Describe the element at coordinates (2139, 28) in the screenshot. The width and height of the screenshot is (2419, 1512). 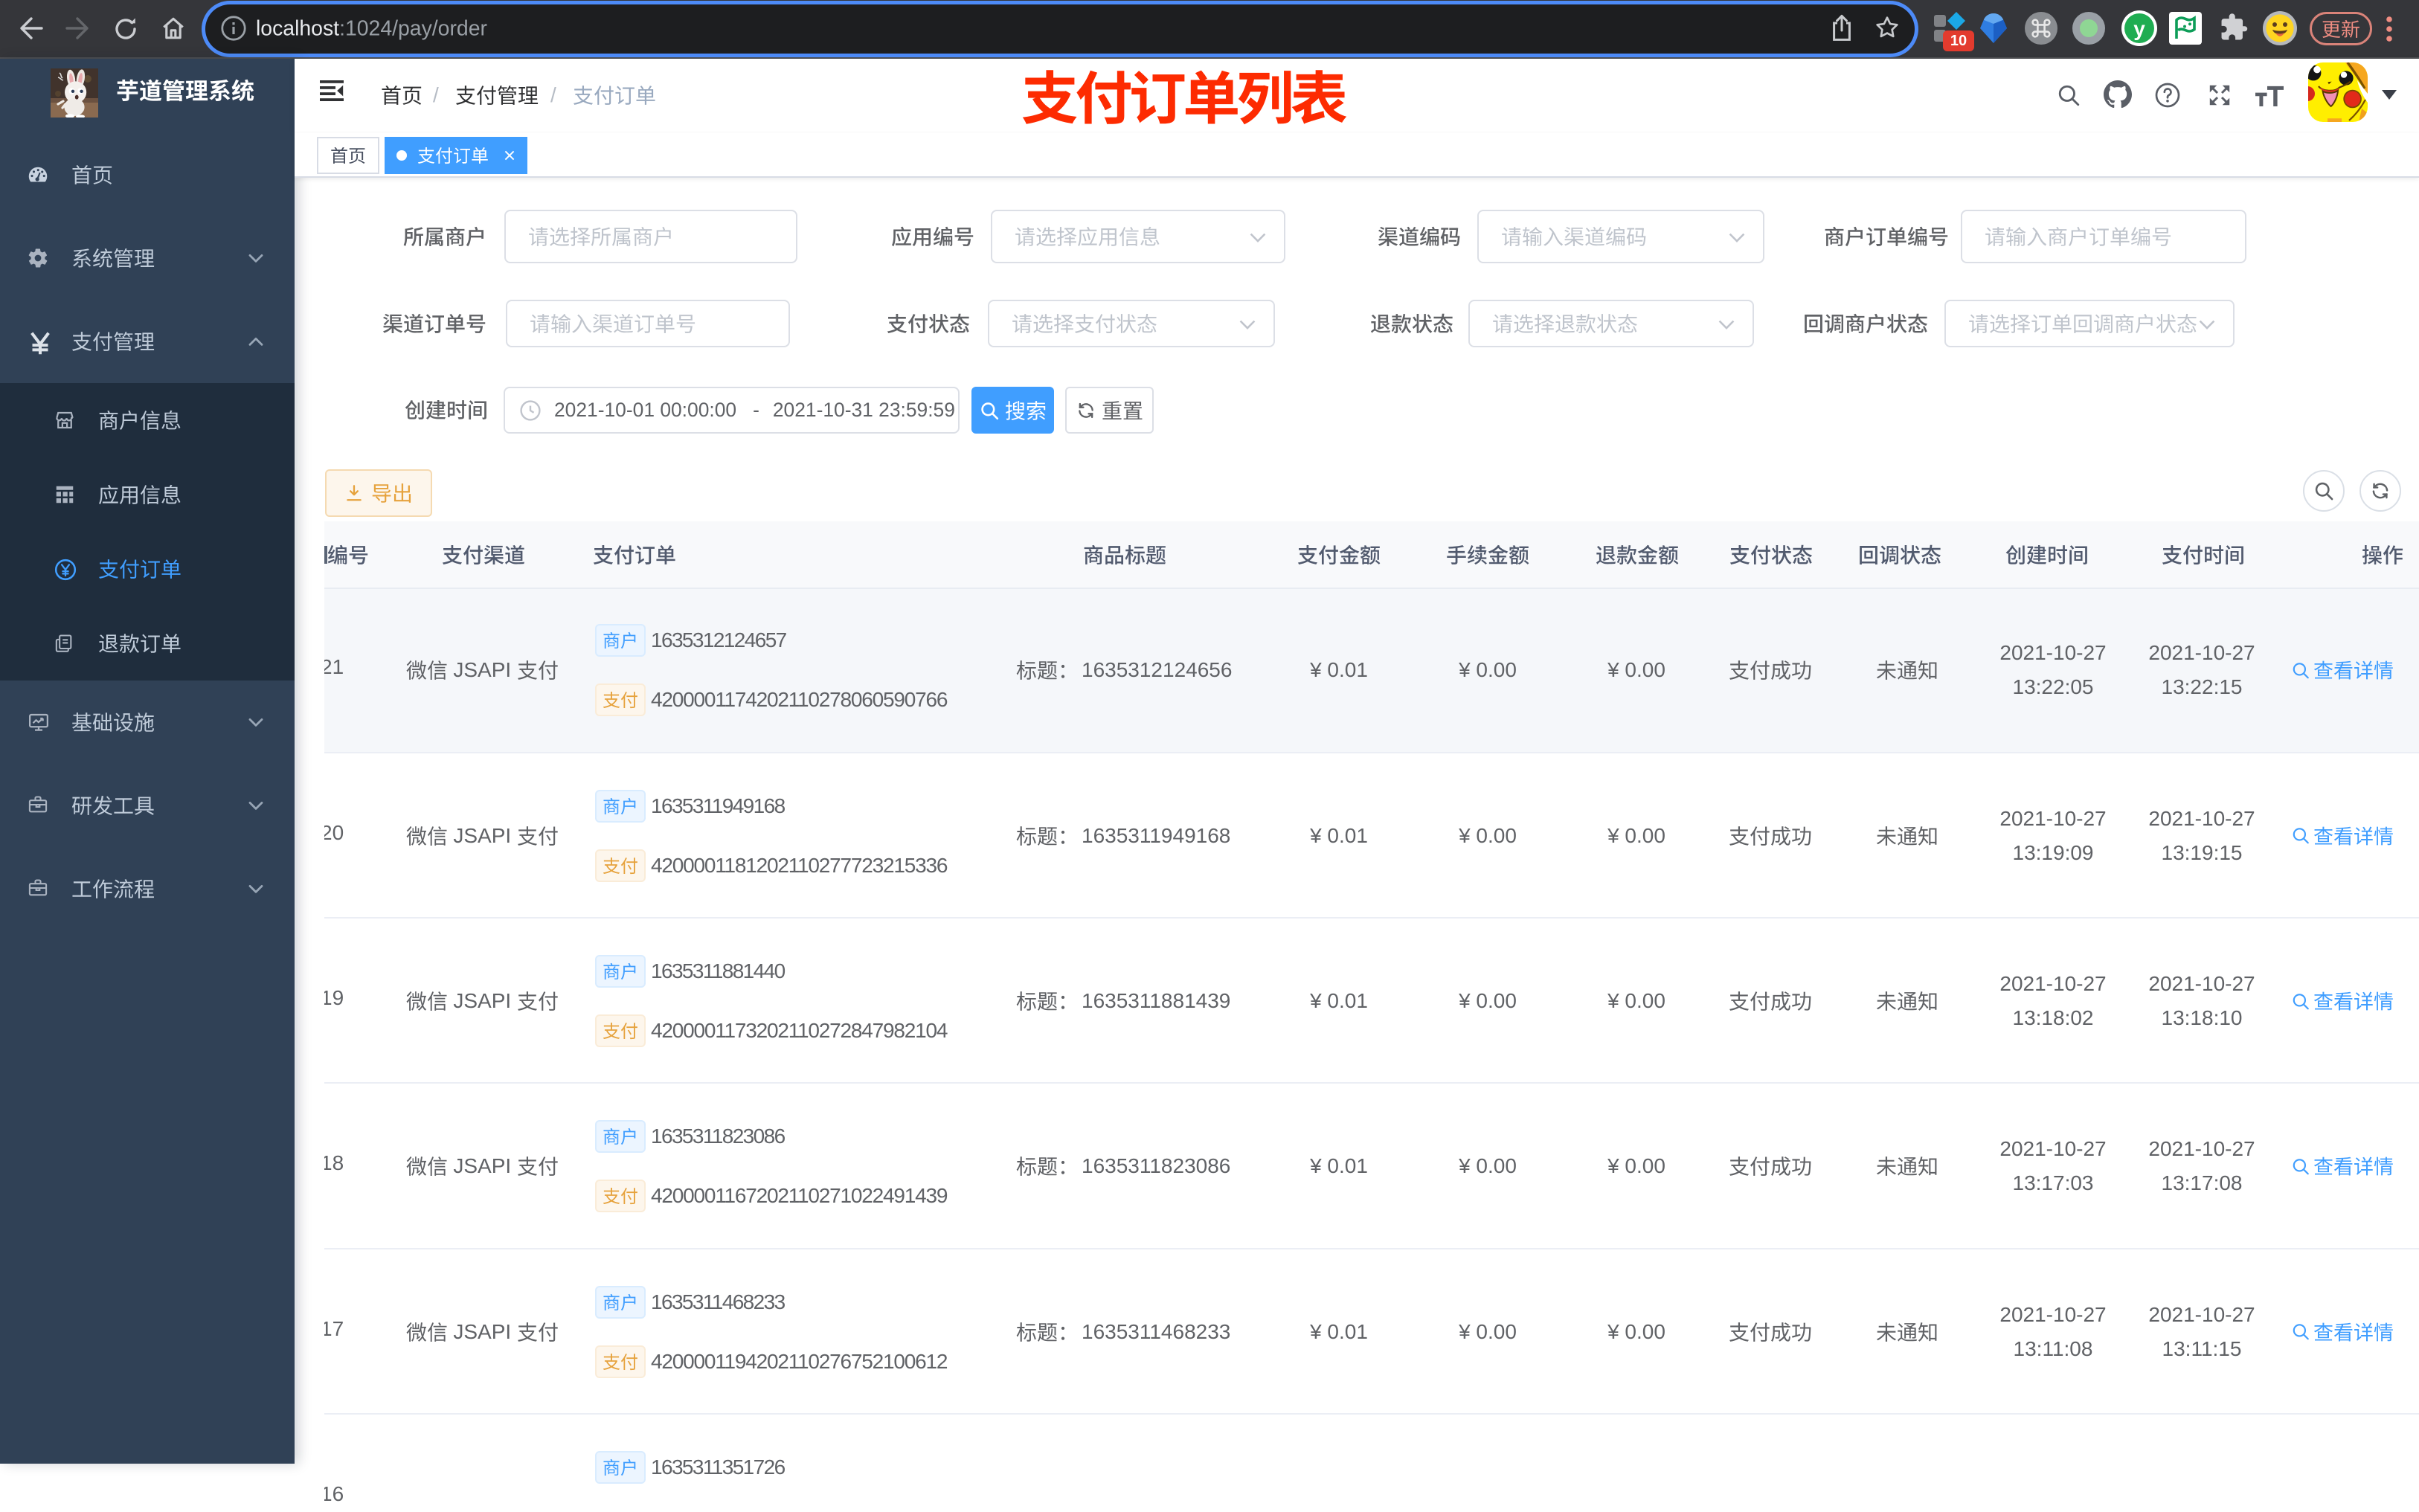
I see `svg-text: y` at that location.